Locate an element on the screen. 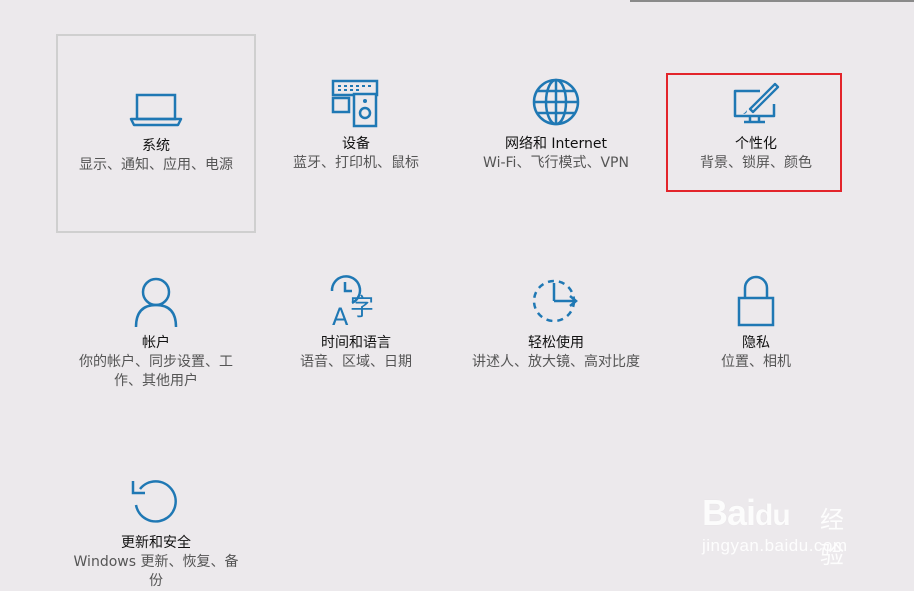 This screenshot has width=914, height=591. tile-title: 更新和安全 is located at coordinates (156, 543).